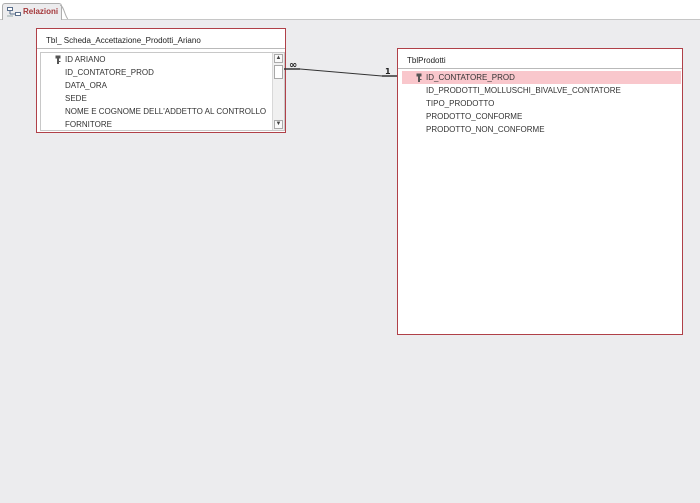  Describe the element at coordinates (64, 12) in the screenshot. I see `tab-curve` at that location.